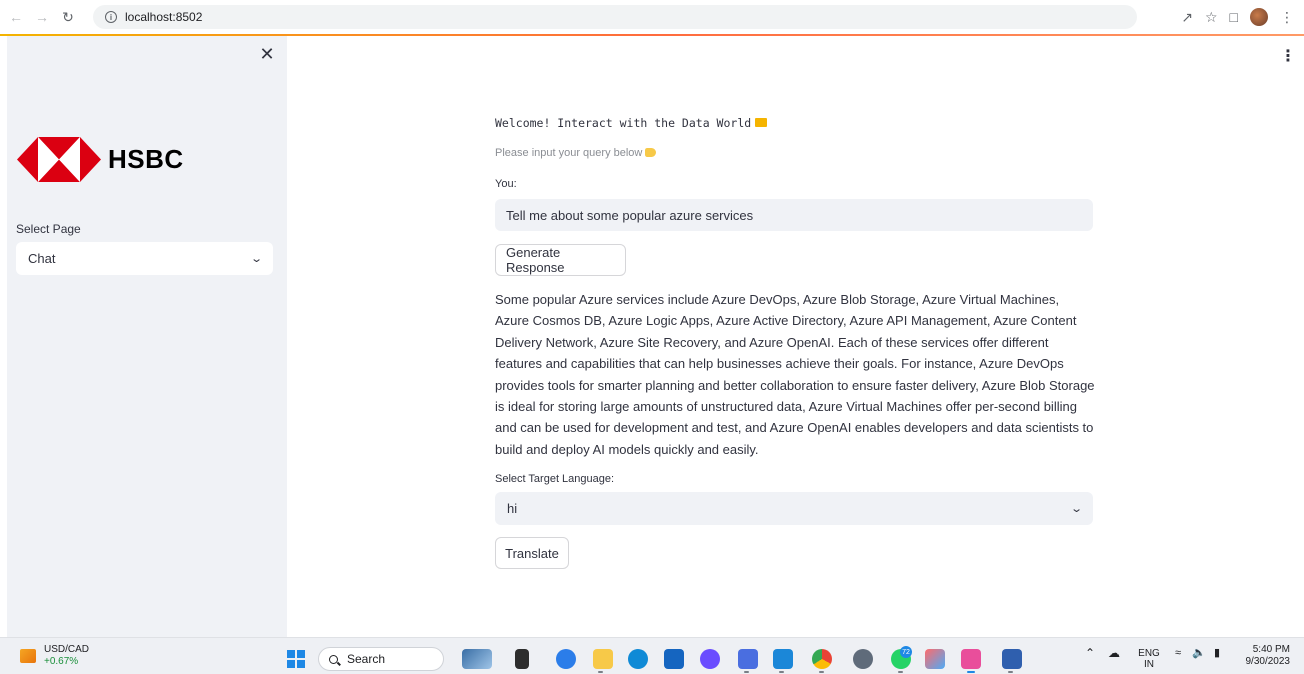 The width and height of the screenshot is (1304, 674). What do you see at coordinates (906, 652) in the screenshot?
I see `whatsapp-badge: 72` at bounding box center [906, 652].